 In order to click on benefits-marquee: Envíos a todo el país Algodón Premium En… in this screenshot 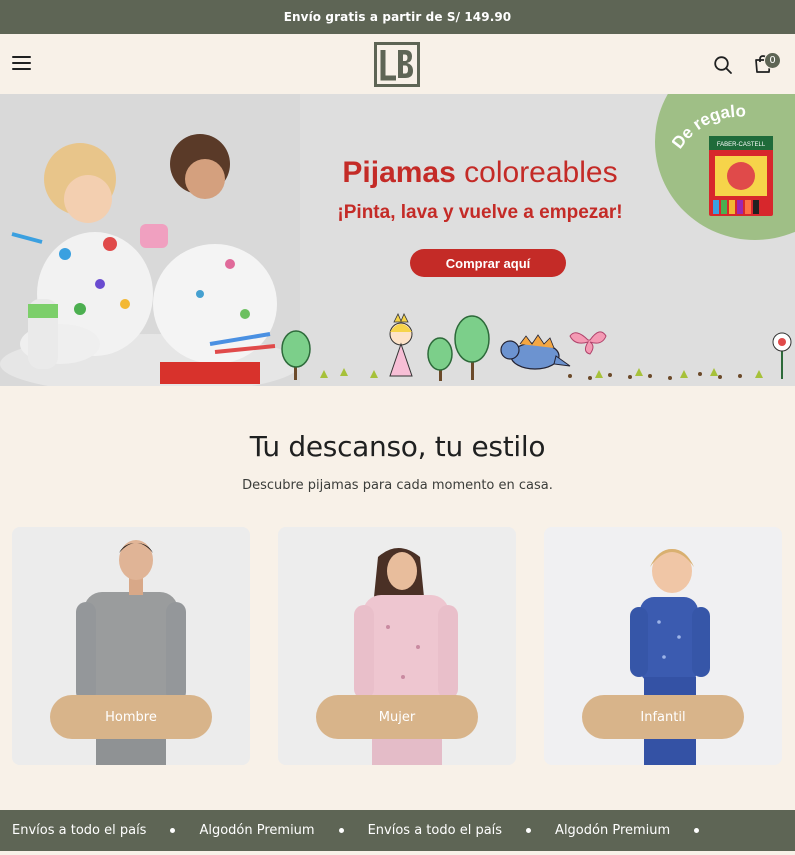, I will do `click(397, 830)`.